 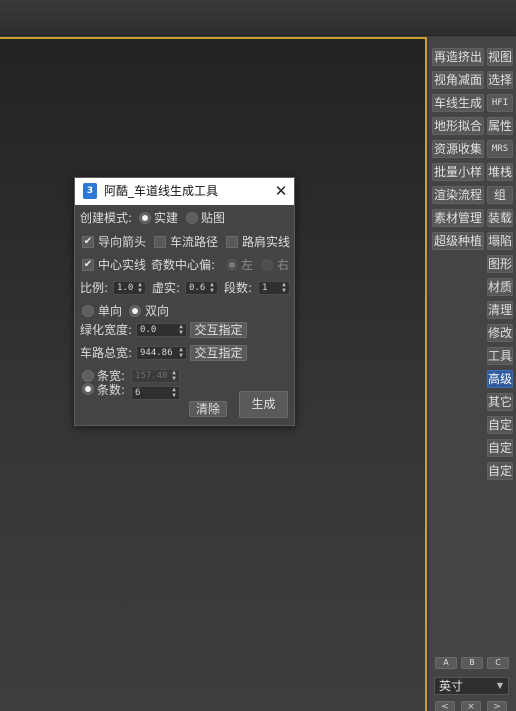 I want to click on lane-count-radio, so click(x=88, y=389).